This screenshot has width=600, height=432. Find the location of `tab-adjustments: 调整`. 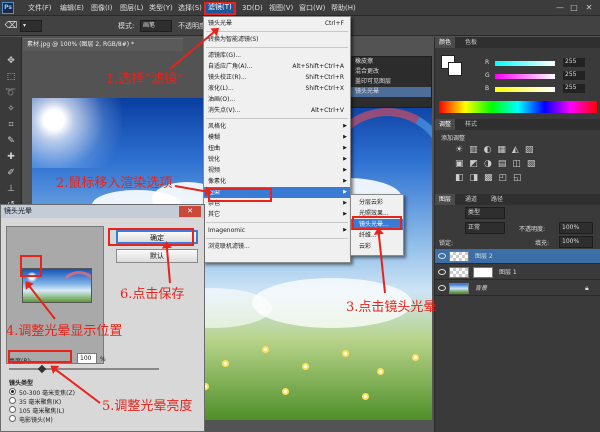

tab-adjustments: 调整 is located at coordinates (445, 124).